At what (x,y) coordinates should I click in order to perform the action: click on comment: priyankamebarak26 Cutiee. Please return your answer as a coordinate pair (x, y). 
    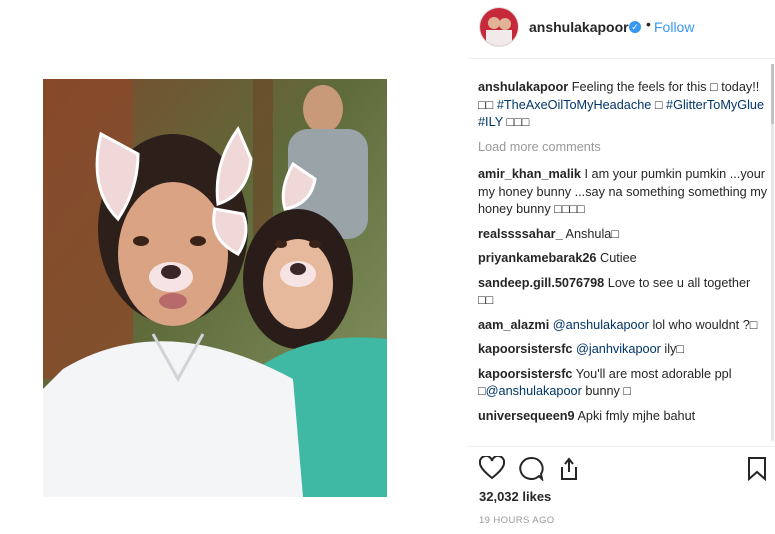
    Looking at the image, I should click on (623, 259).